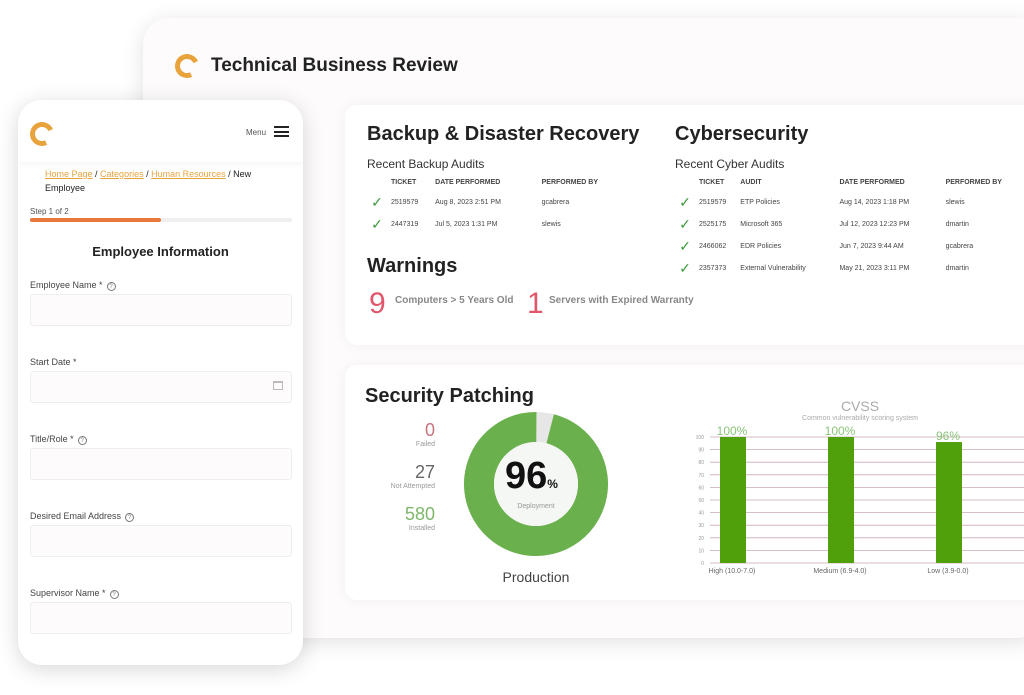  What do you see at coordinates (412, 266) in the screenshot?
I see `warnings-title: Warnings` at bounding box center [412, 266].